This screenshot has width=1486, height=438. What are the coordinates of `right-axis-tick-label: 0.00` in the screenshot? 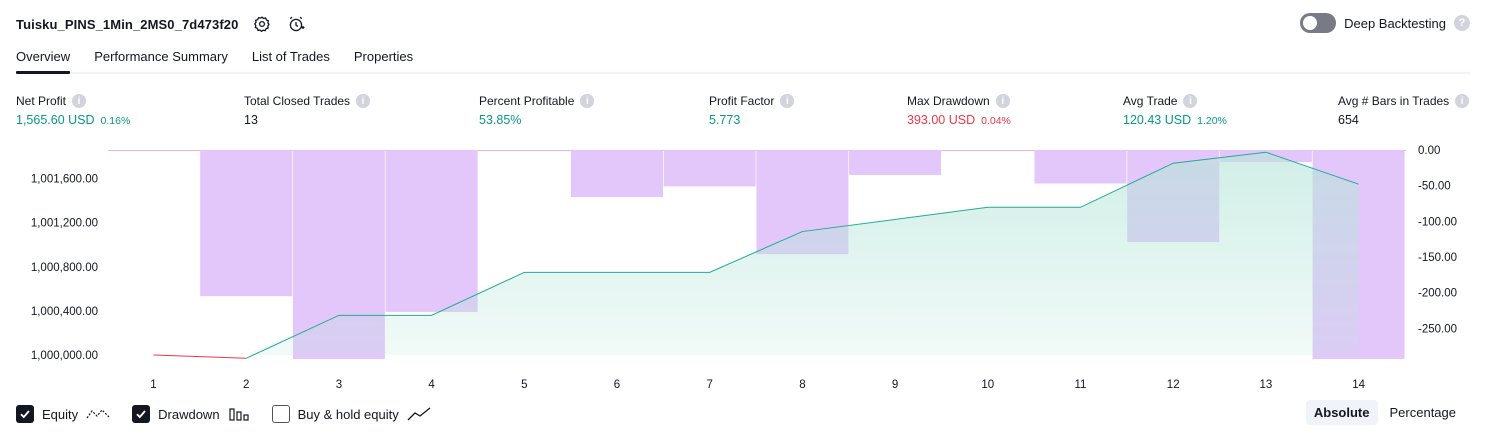 It's located at (1429, 151).